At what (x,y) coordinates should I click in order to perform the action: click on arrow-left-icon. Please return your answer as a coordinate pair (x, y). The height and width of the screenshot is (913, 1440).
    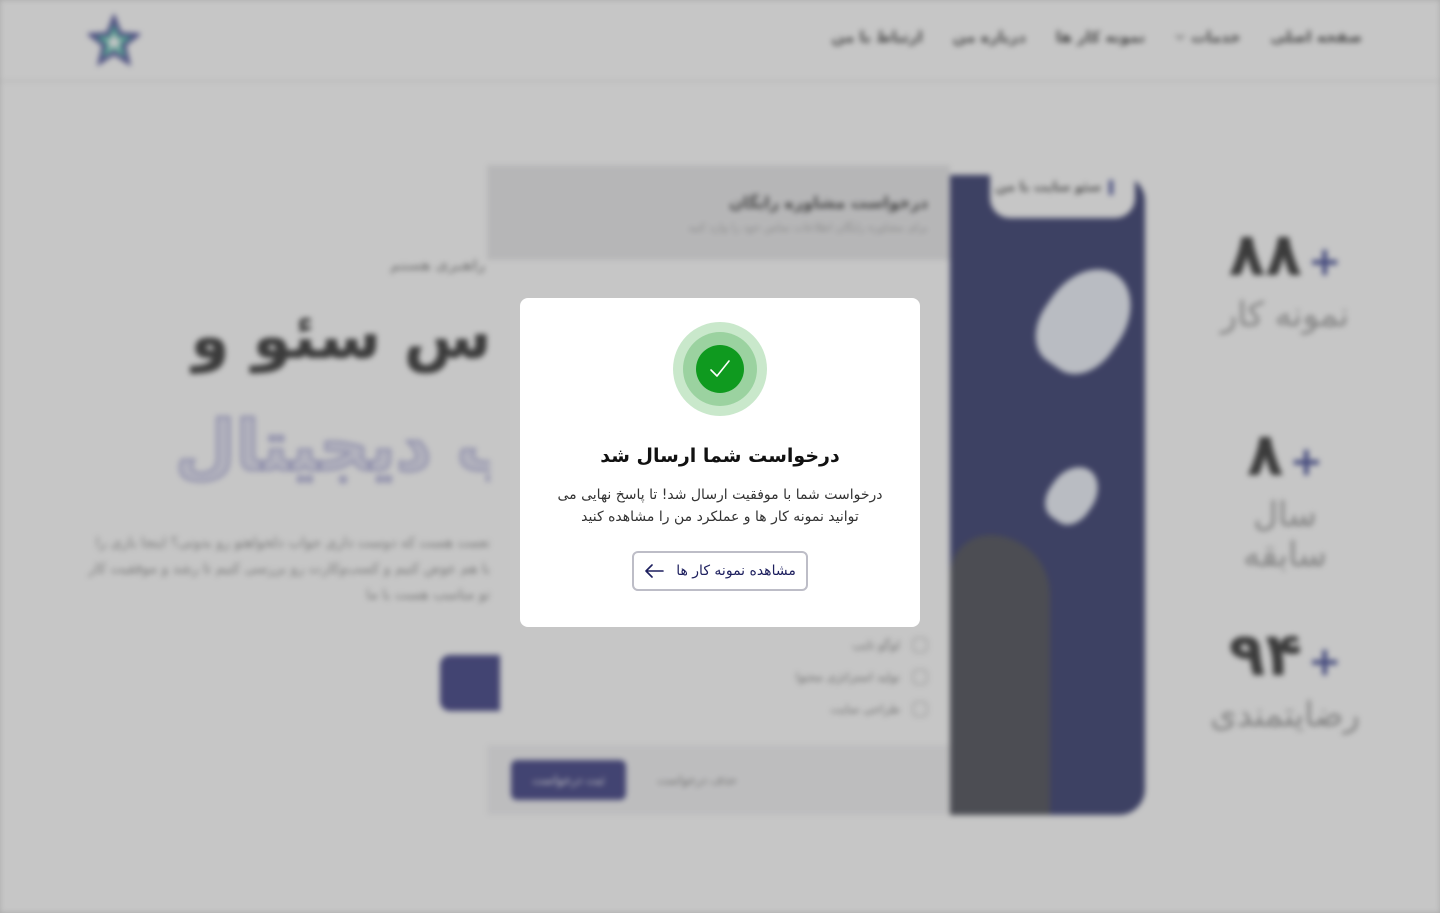
    Looking at the image, I should click on (654, 571).